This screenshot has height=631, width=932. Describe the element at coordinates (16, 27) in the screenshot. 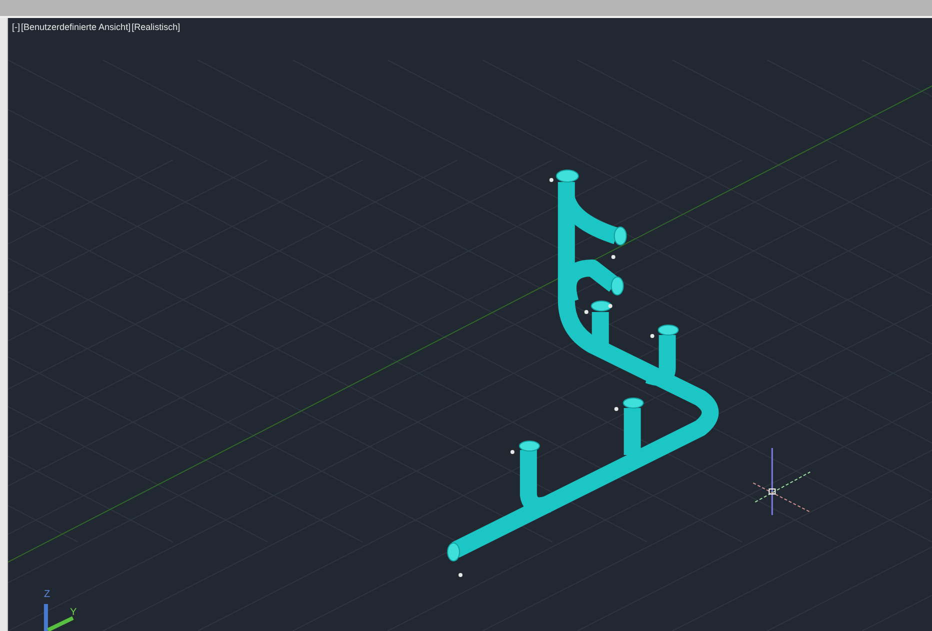

I see `viewport-control: [-]` at that location.